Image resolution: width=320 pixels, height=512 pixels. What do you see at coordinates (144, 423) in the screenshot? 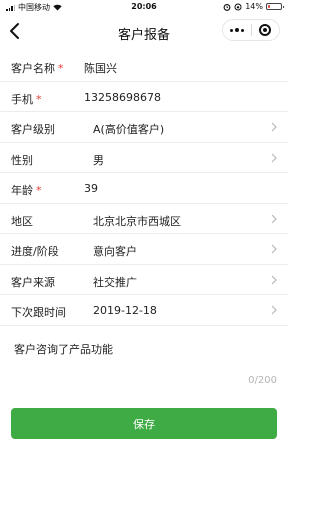
I see `save-button: 保存` at bounding box center [144, 423].